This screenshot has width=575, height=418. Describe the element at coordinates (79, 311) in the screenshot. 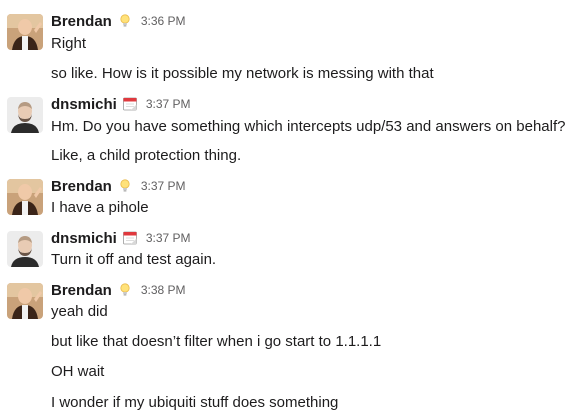

I see `message-text: yeah did` at that location.